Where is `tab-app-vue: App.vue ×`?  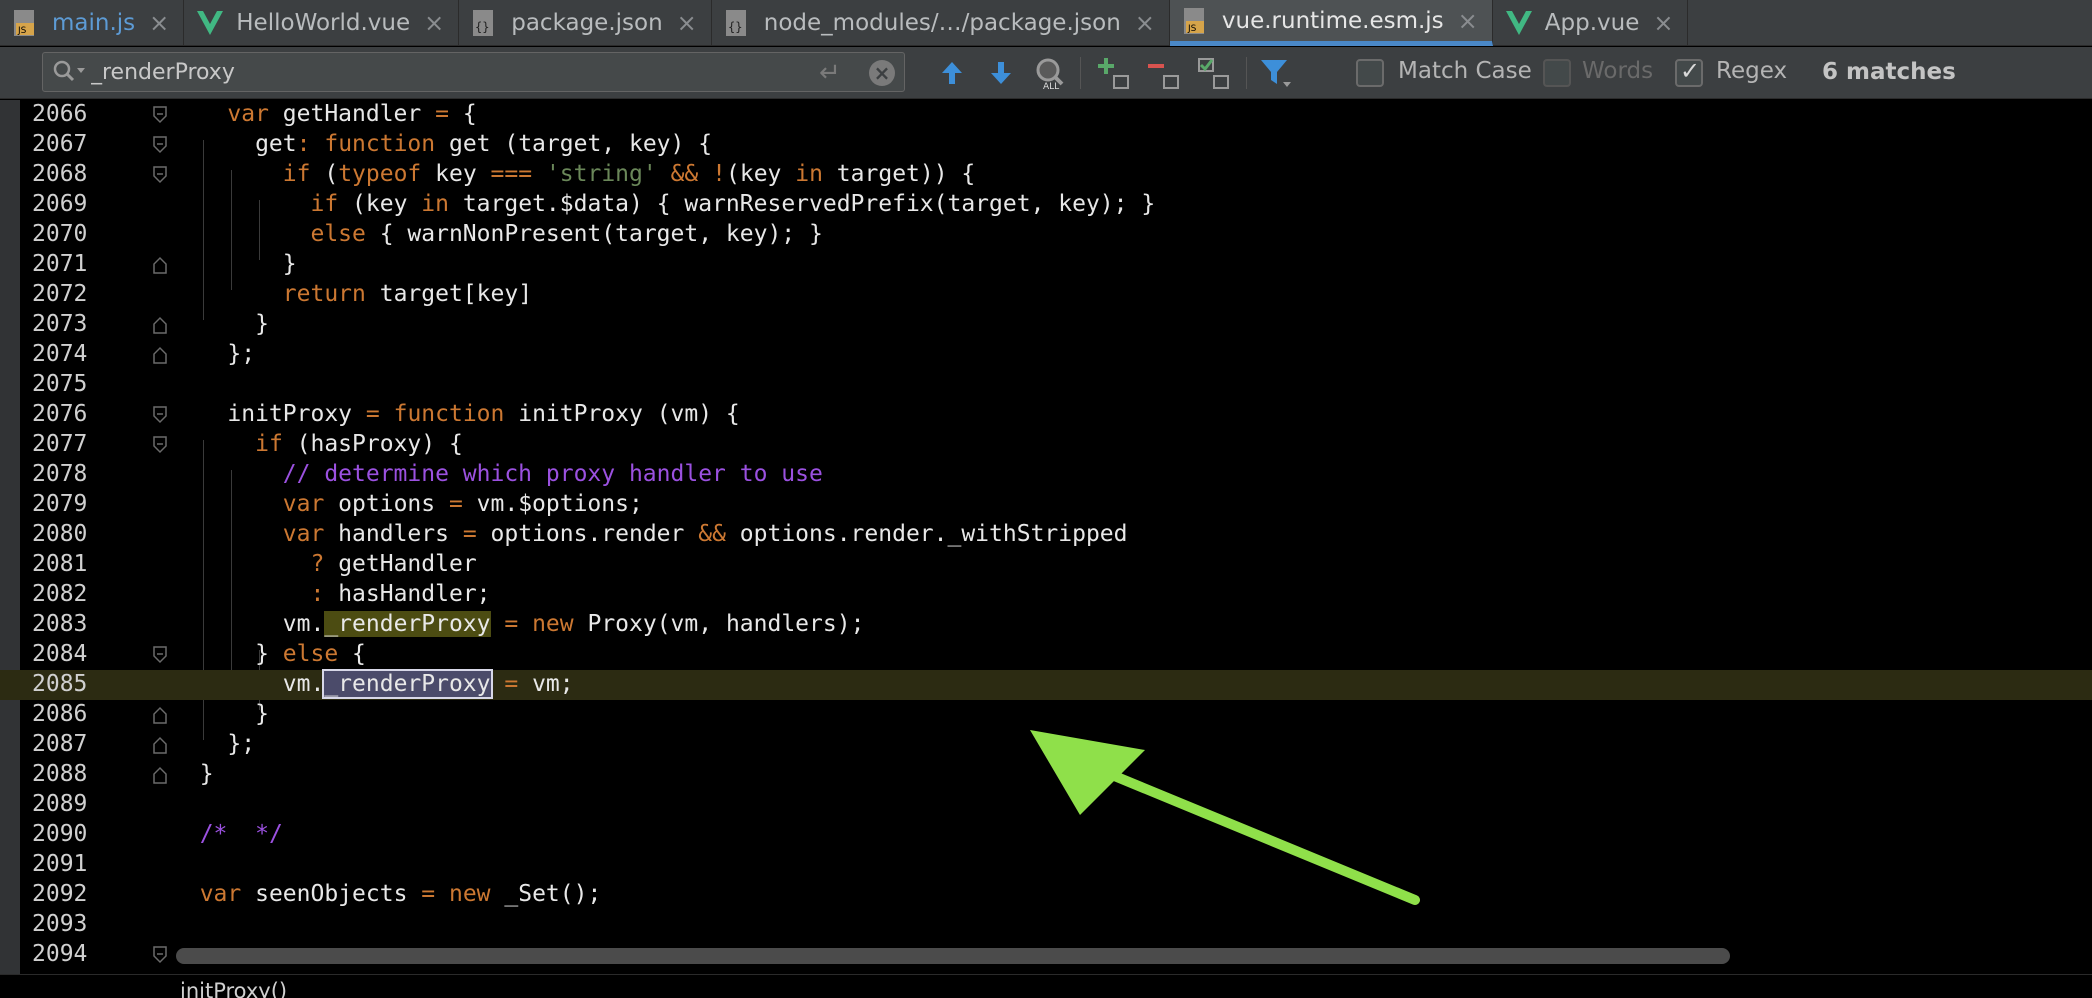
tab-app-vue: App.vue × is located at coordinates (1591, 23).